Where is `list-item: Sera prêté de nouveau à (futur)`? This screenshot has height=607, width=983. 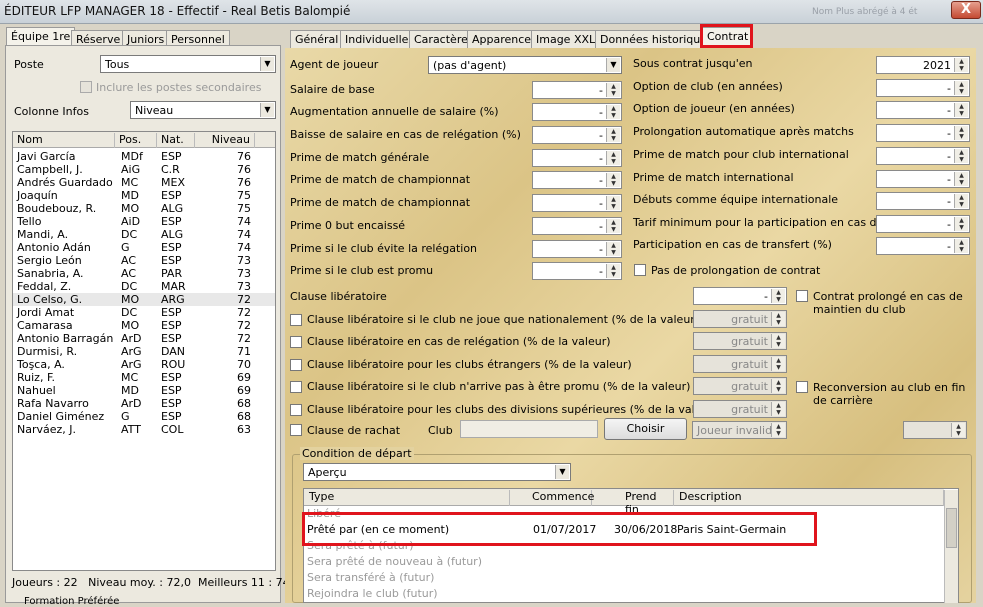 list-item: Sera prêté de nouveau à (futur) is located at coordinates (627, 562).